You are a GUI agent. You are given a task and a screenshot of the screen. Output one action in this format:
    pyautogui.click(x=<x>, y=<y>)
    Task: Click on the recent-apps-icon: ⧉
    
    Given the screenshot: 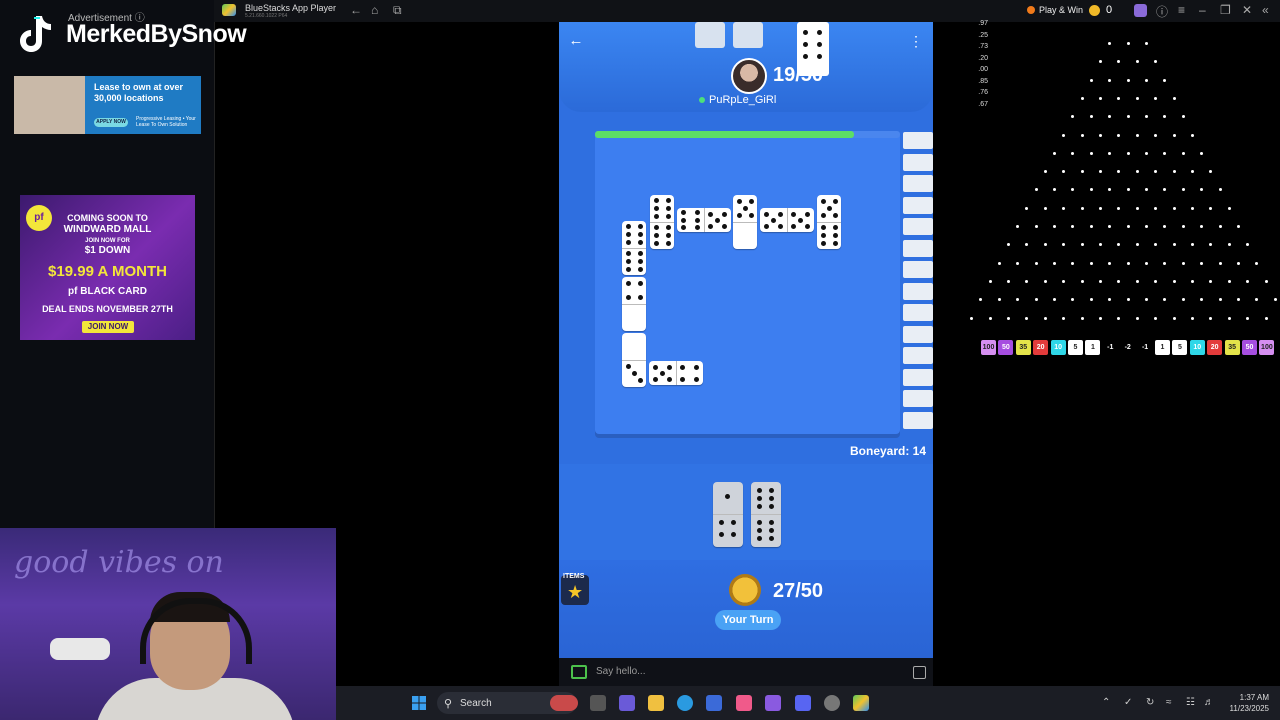 What is the action you would take?
    pyautogui.click(x=397, y=10)
    